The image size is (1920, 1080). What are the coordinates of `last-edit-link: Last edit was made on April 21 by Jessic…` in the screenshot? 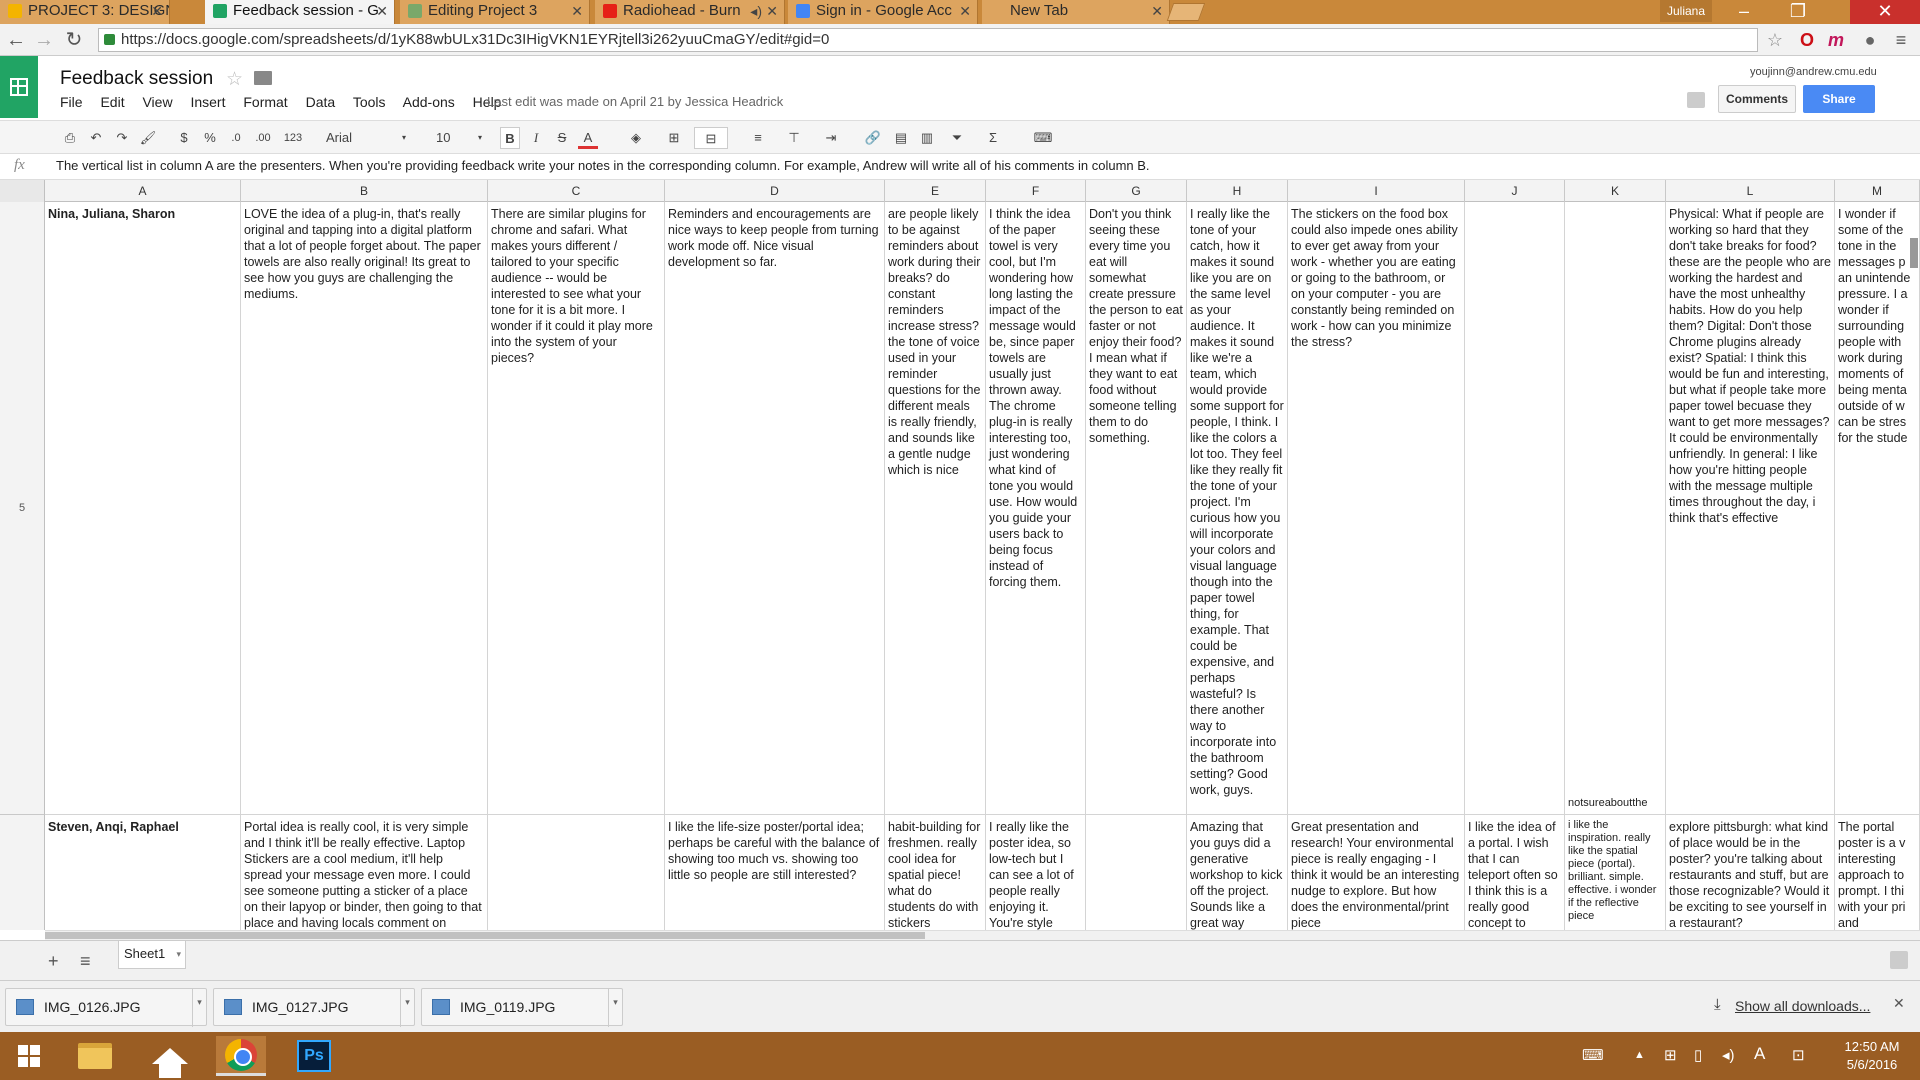 It's located at (635, 101).